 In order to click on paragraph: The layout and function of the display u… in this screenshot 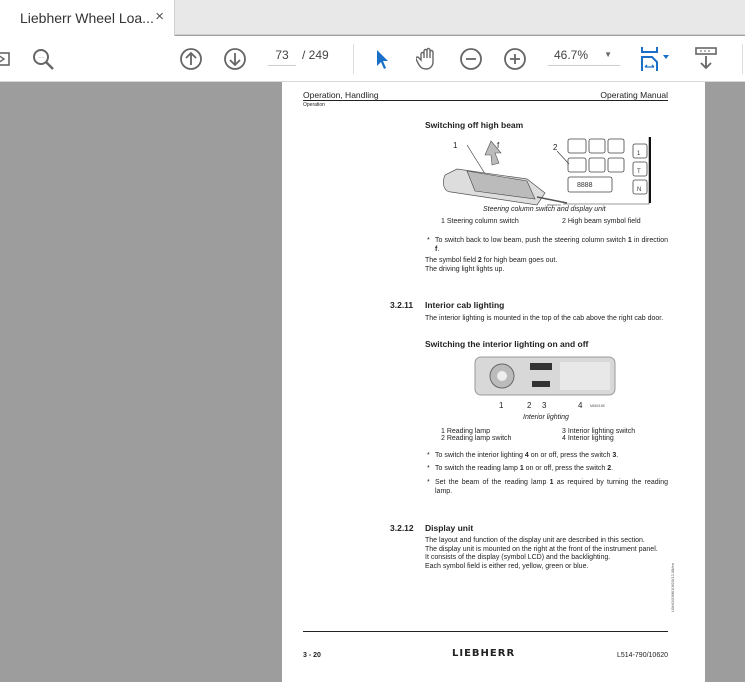, I will do `click(541, 553)`.